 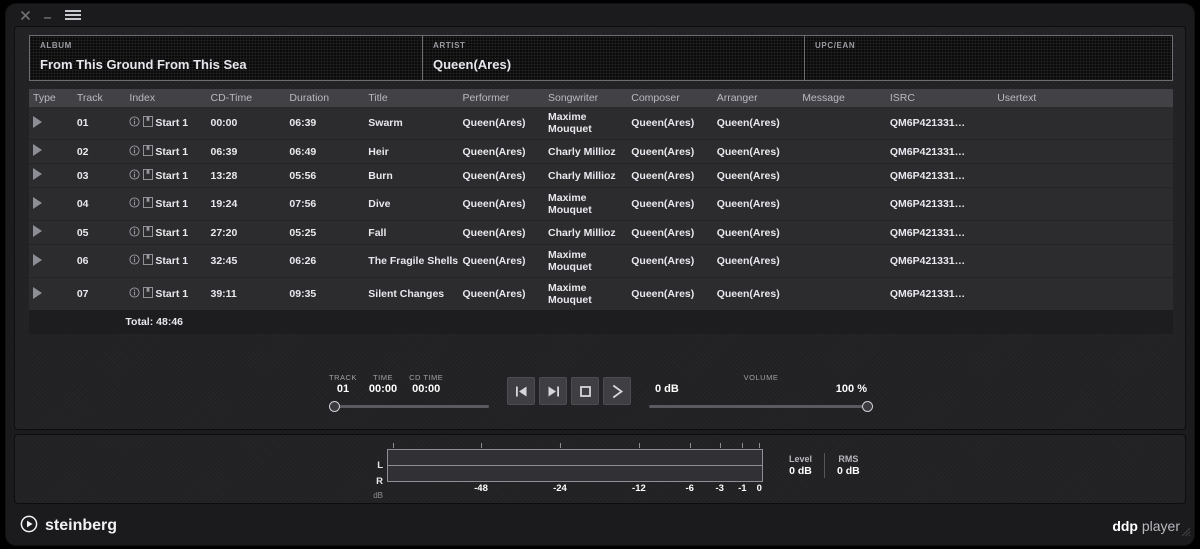 What do you see at coordinates (575, 488) in the screenshot?
I see `meter-scale: -48 -24 -12 -6 -3 -1 0` at bounding box center [575, 488].